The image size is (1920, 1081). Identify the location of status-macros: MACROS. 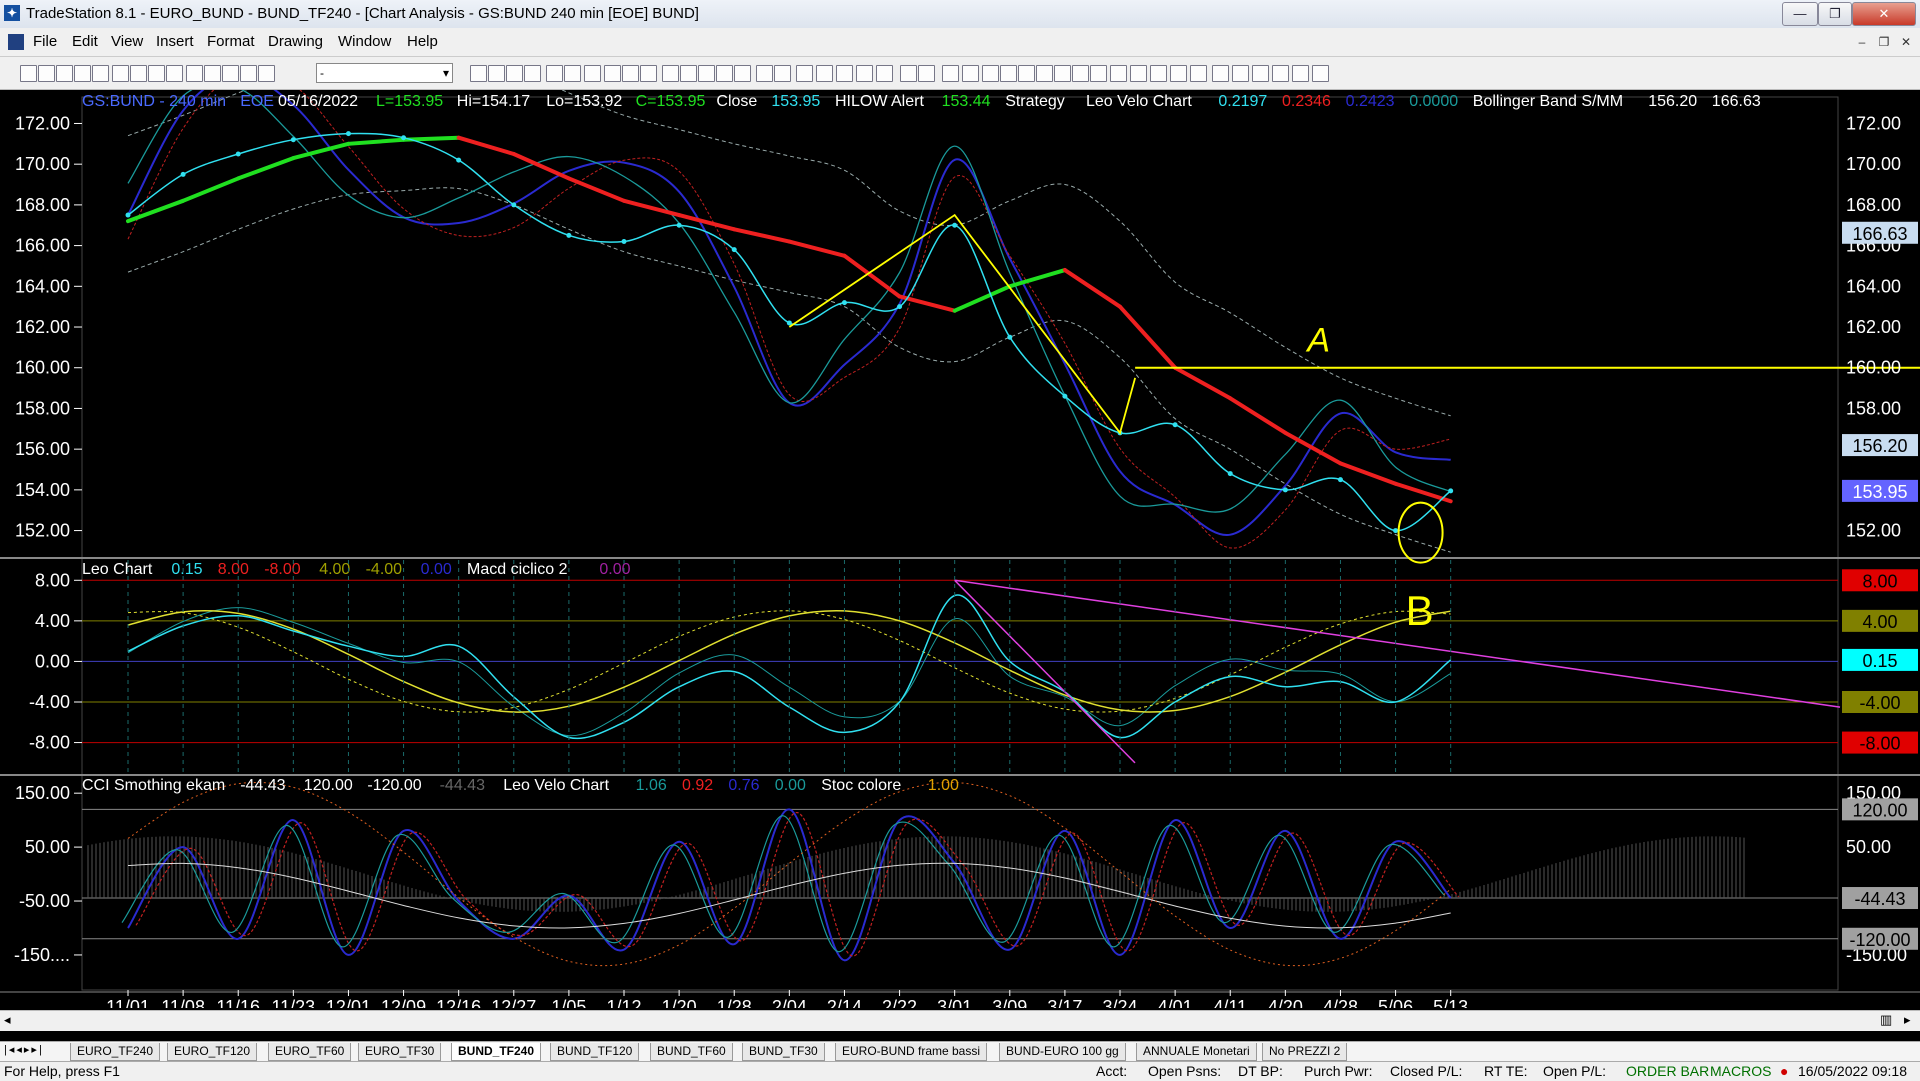
(1740, 1071).